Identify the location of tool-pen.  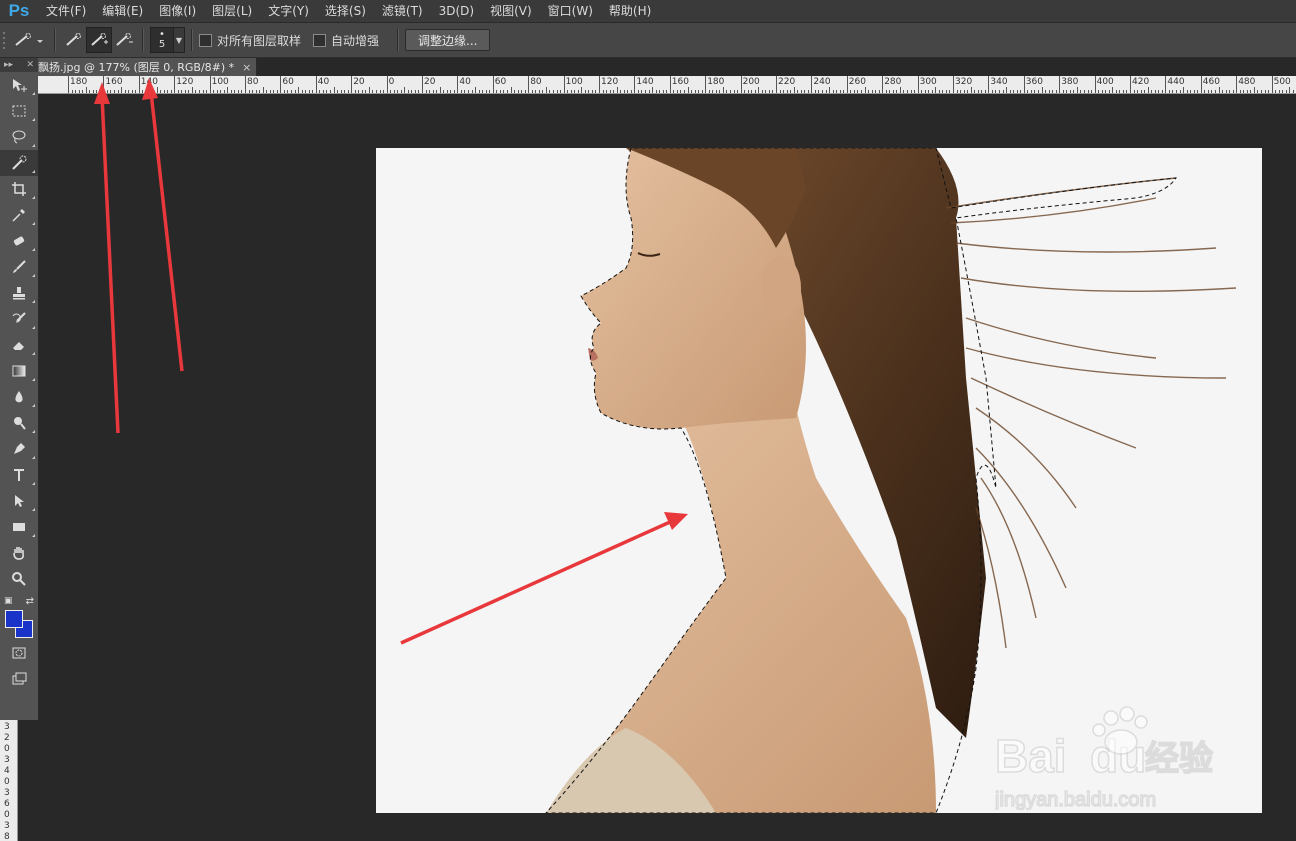
(19, 449).